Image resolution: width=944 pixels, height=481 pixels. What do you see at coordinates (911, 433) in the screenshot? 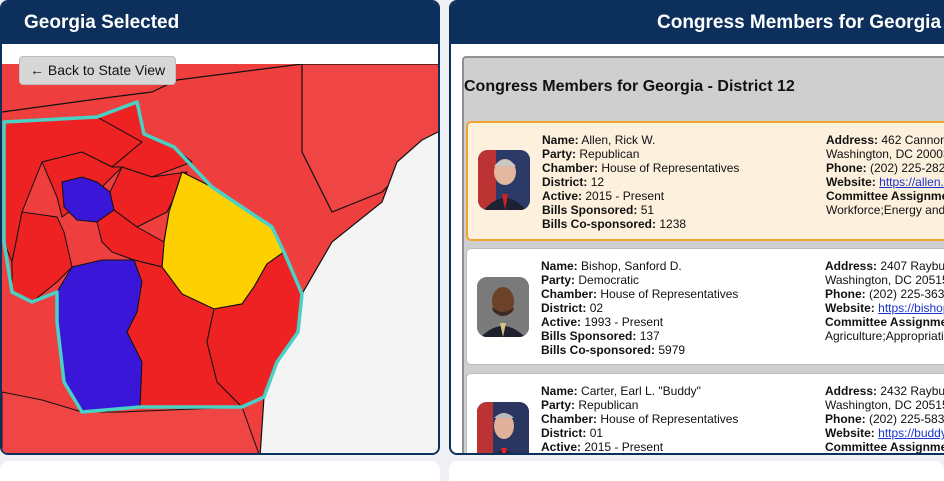
I see `member-website-link: https://buddy` at bounding box center [911, 433].